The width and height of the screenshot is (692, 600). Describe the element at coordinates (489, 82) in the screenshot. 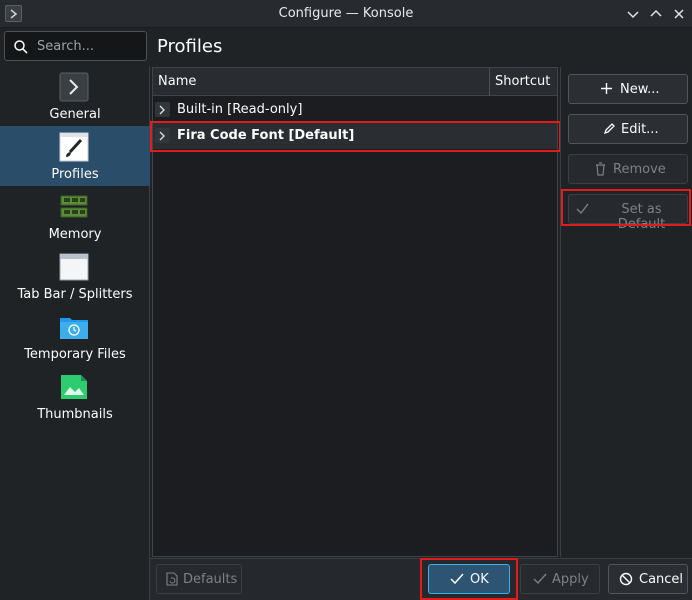

I see `column-divider` at that location.